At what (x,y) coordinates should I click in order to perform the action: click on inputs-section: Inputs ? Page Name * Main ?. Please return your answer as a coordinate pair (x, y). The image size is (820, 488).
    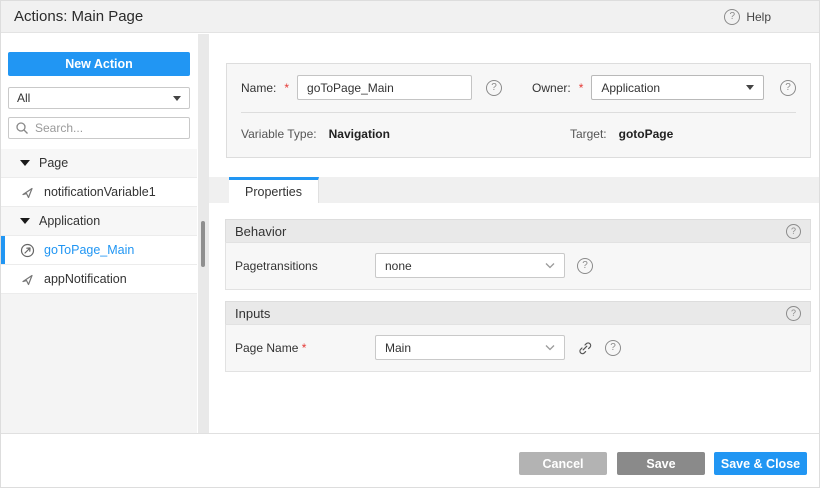
    Looking at the image, I should click on (518, 336).